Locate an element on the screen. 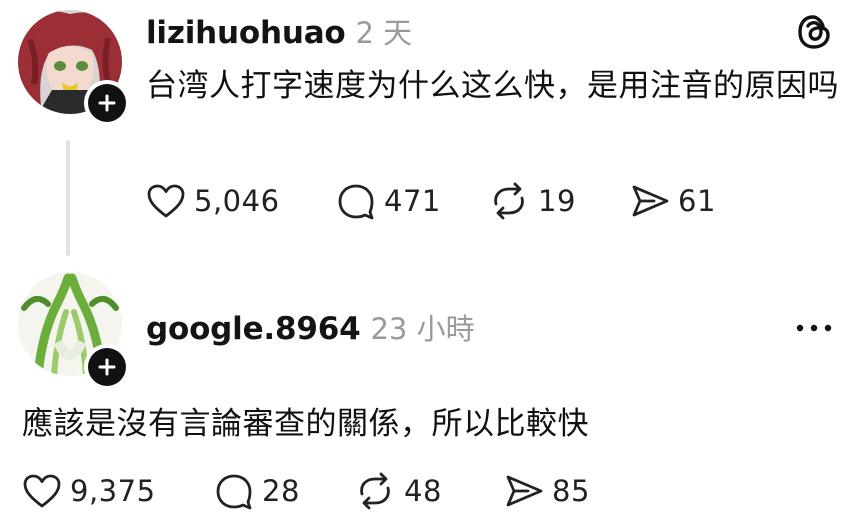 This screenshot has width=864, height=522. like-count: 5,046 is located at coordinates (237, 201).